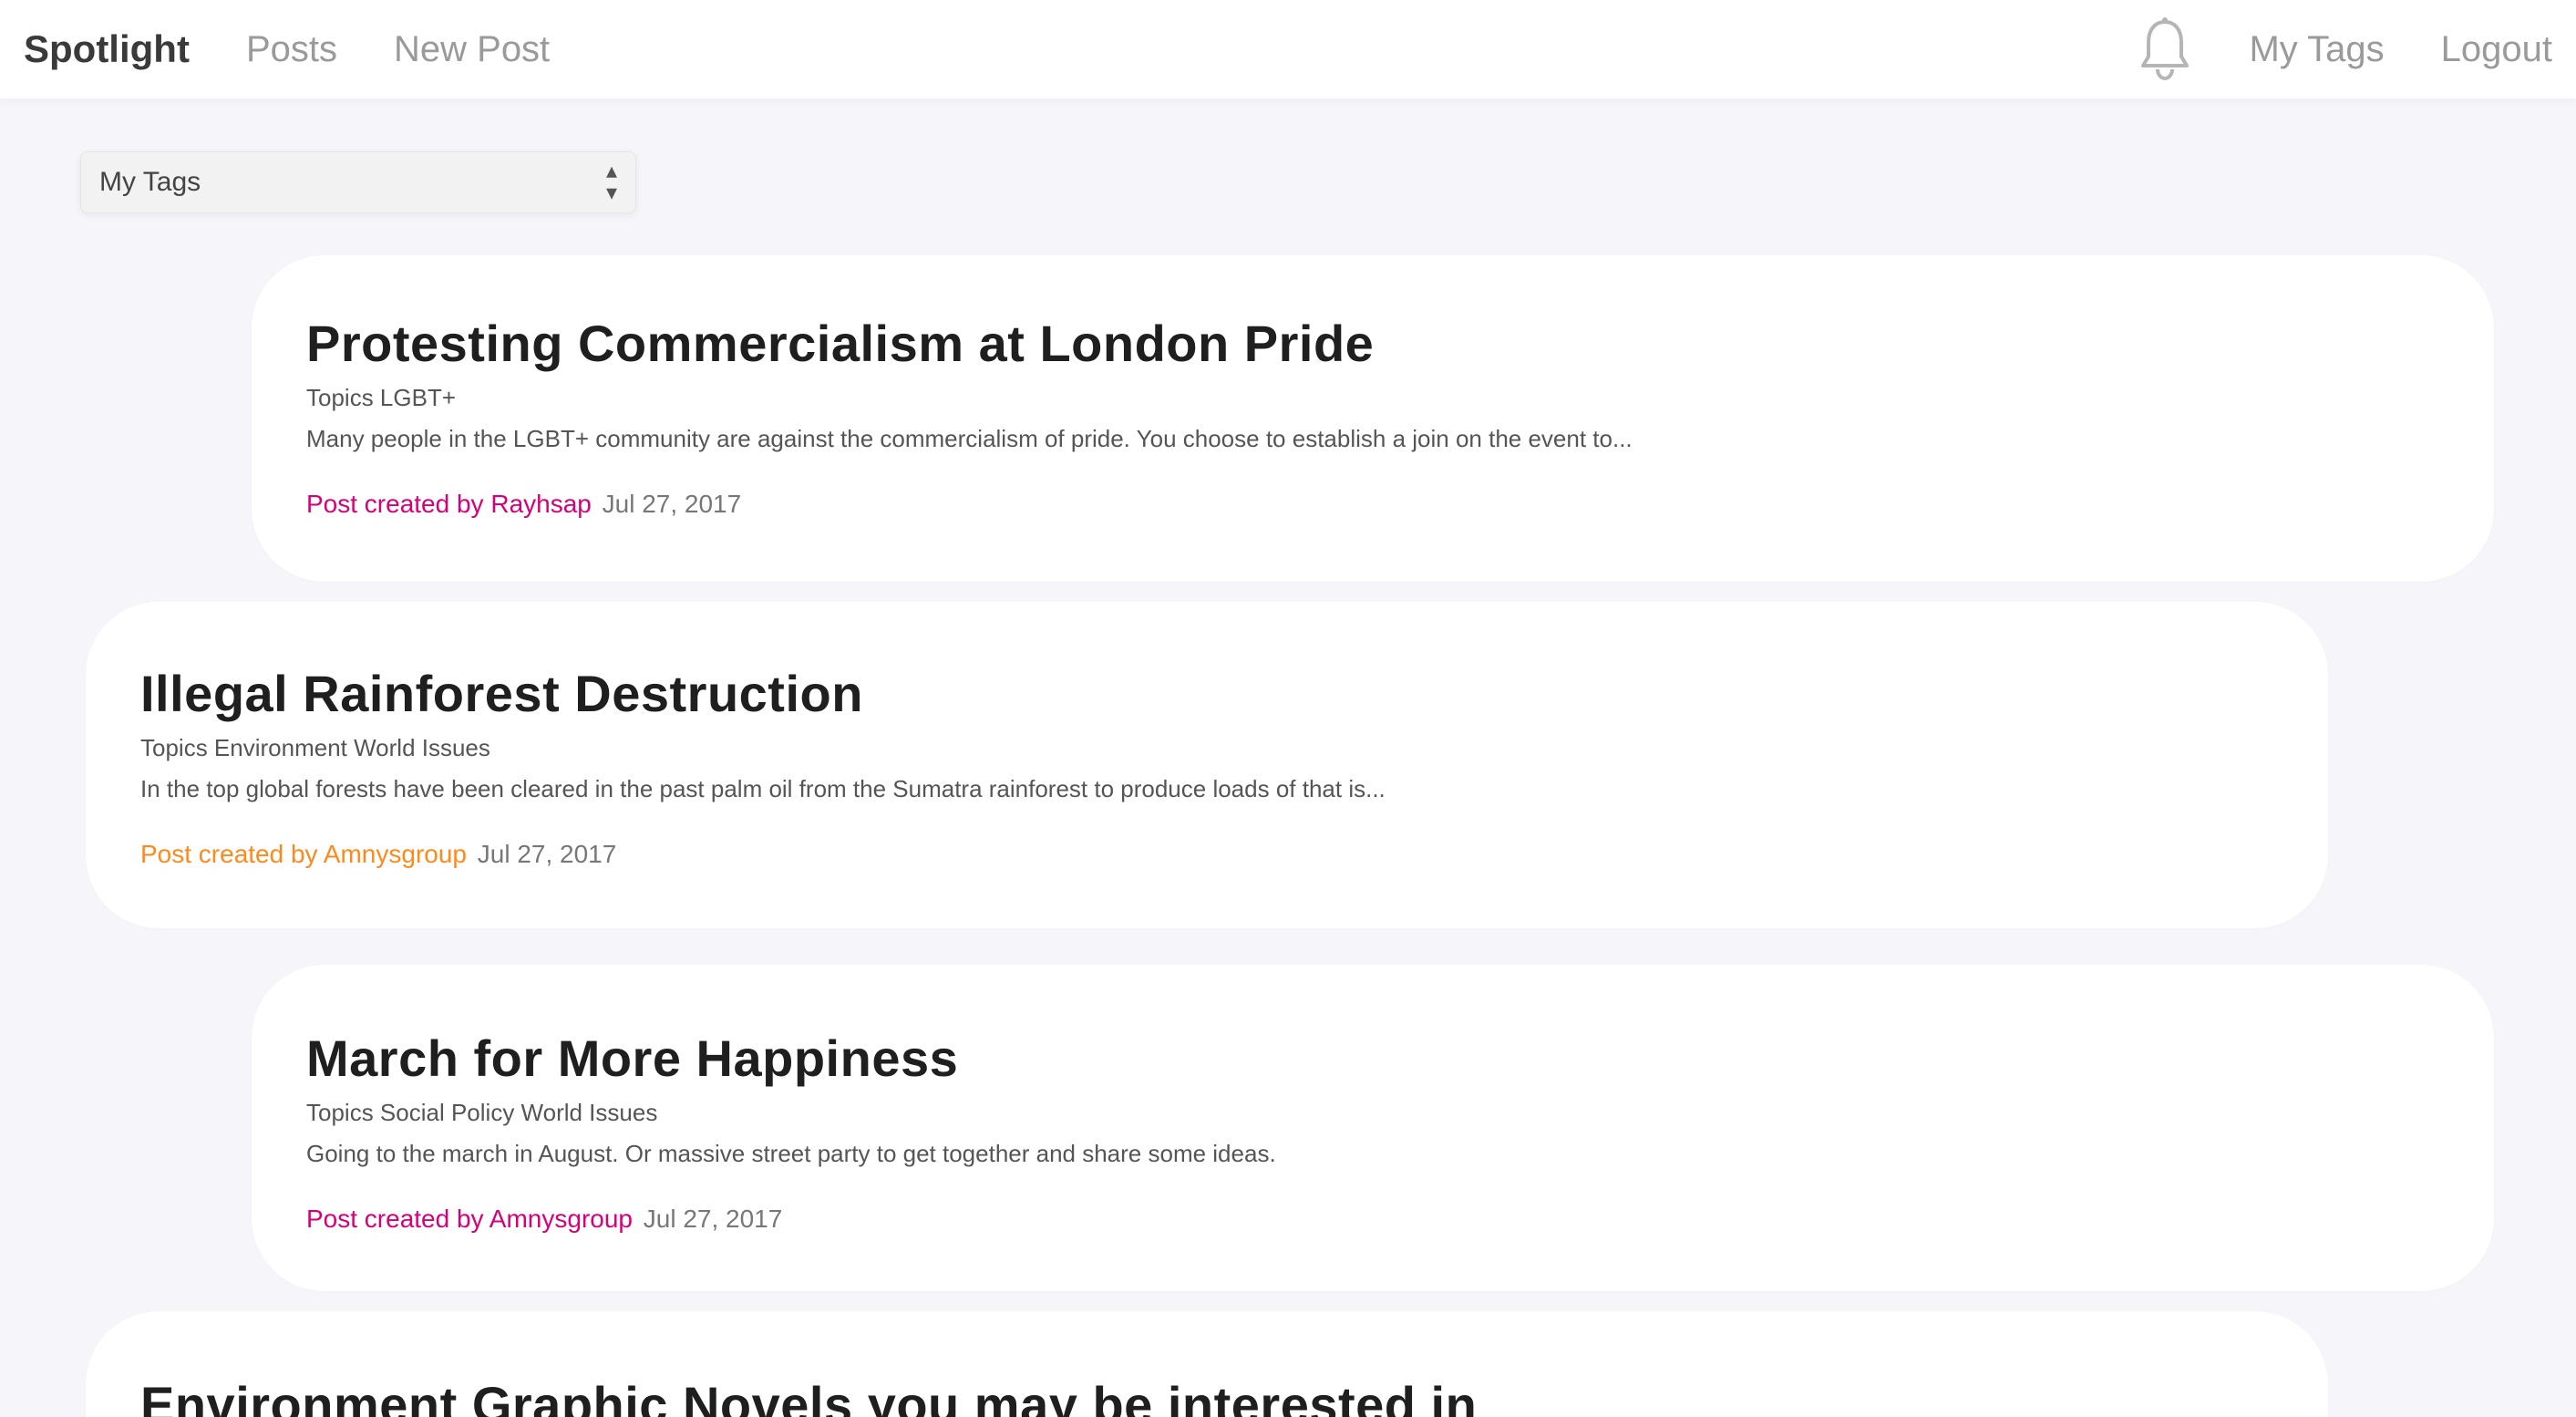 This screenshot has height=1417, width=2576. What do you see at coordinates (1372, 343) in the screenshot?
I see `post-title: Protesting Commercialism at London Pride` at bounding box center [1372, 343].